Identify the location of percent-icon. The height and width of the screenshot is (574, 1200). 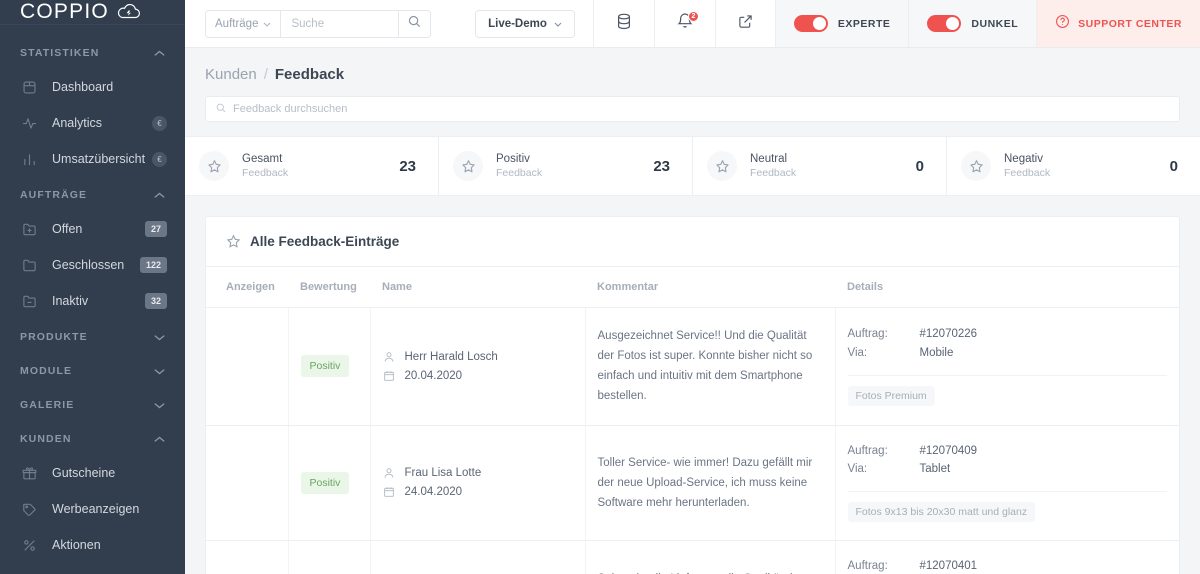
(29, 545).